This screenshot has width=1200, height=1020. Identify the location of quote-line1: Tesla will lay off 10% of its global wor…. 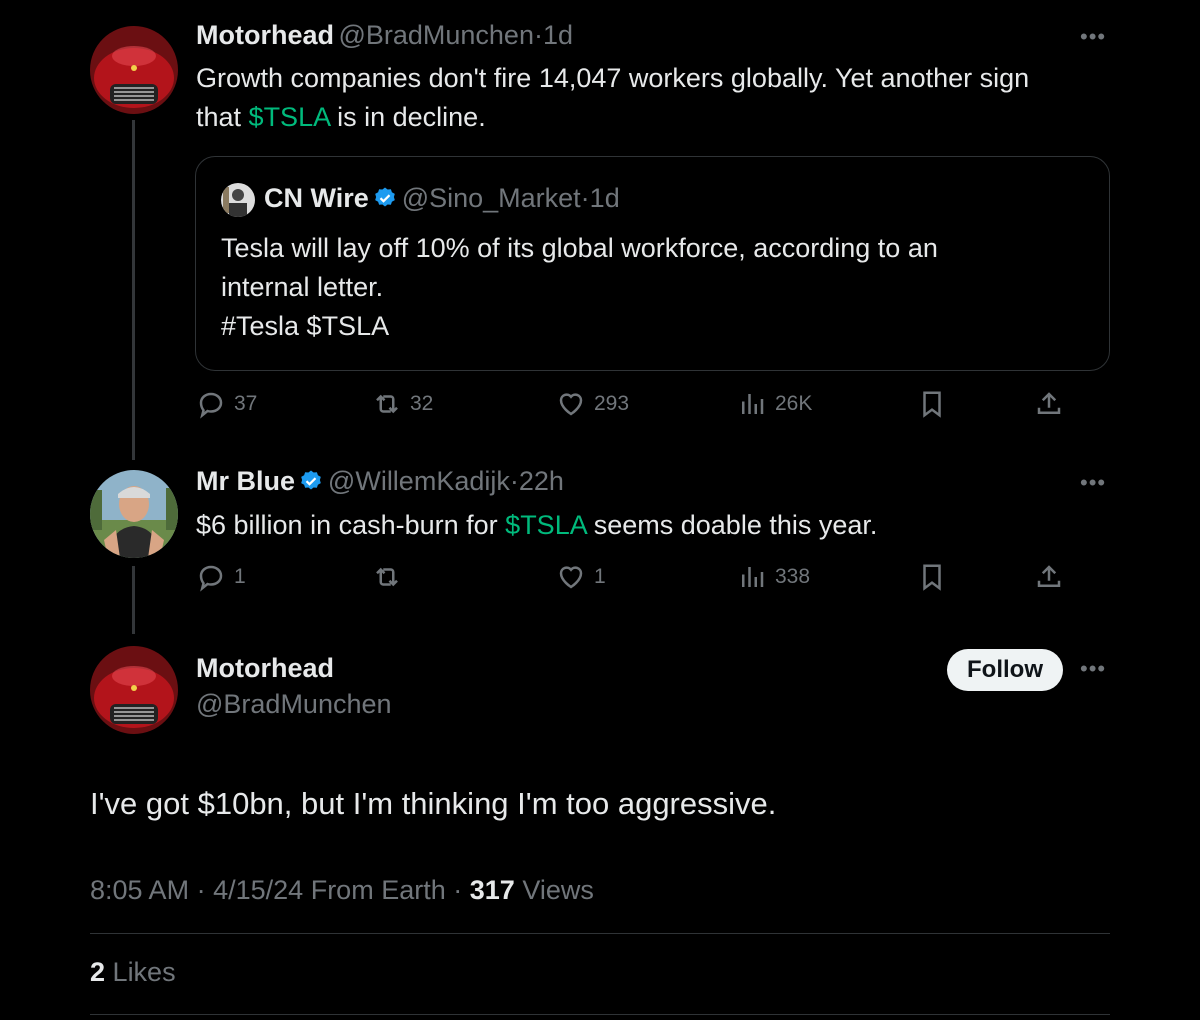
(579, 248).